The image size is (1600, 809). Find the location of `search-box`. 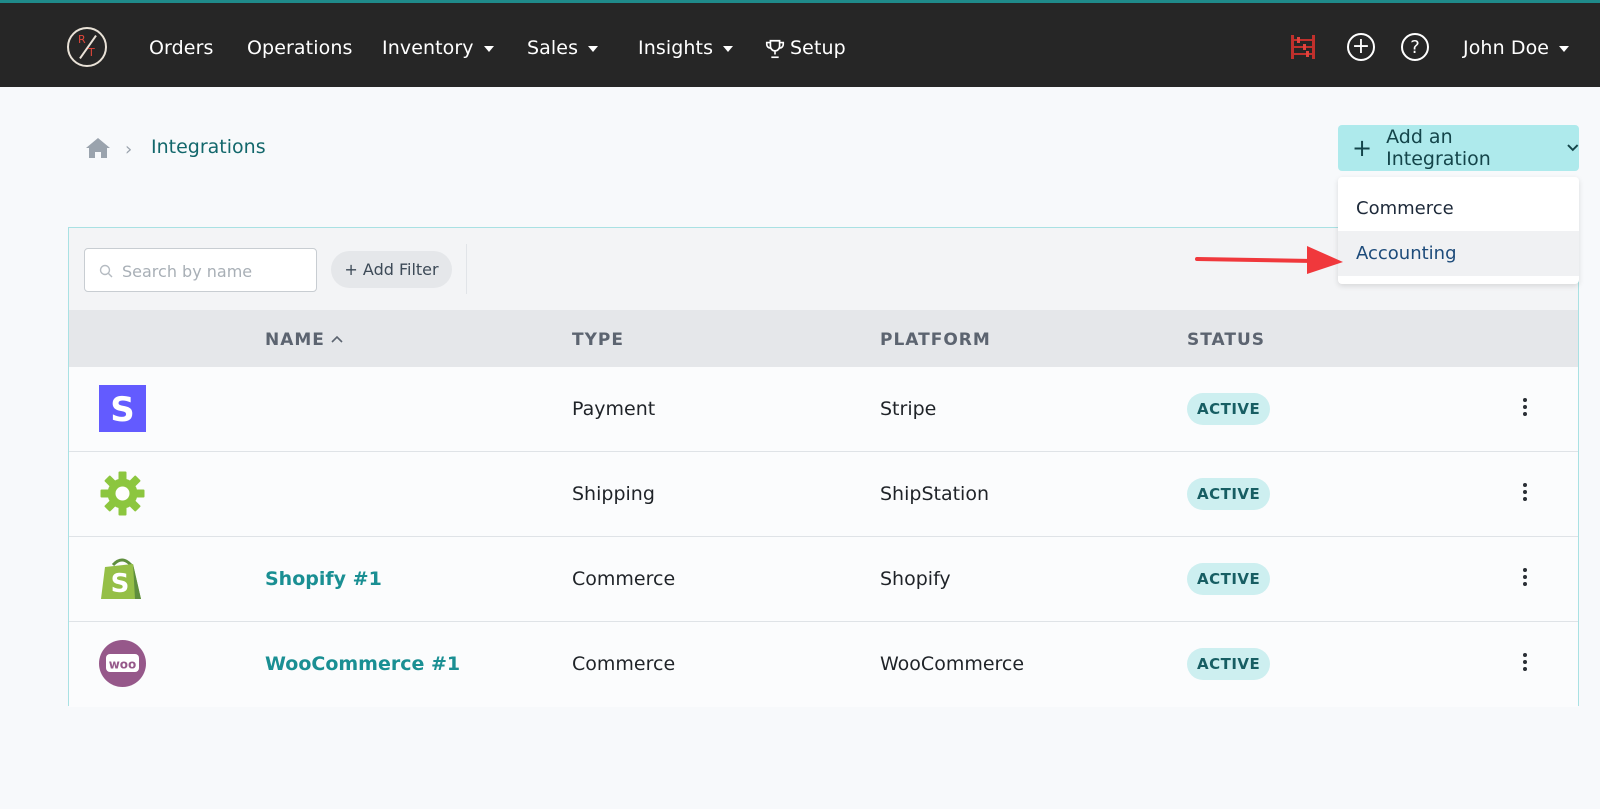

search-box is located at coordinates (200, 270).